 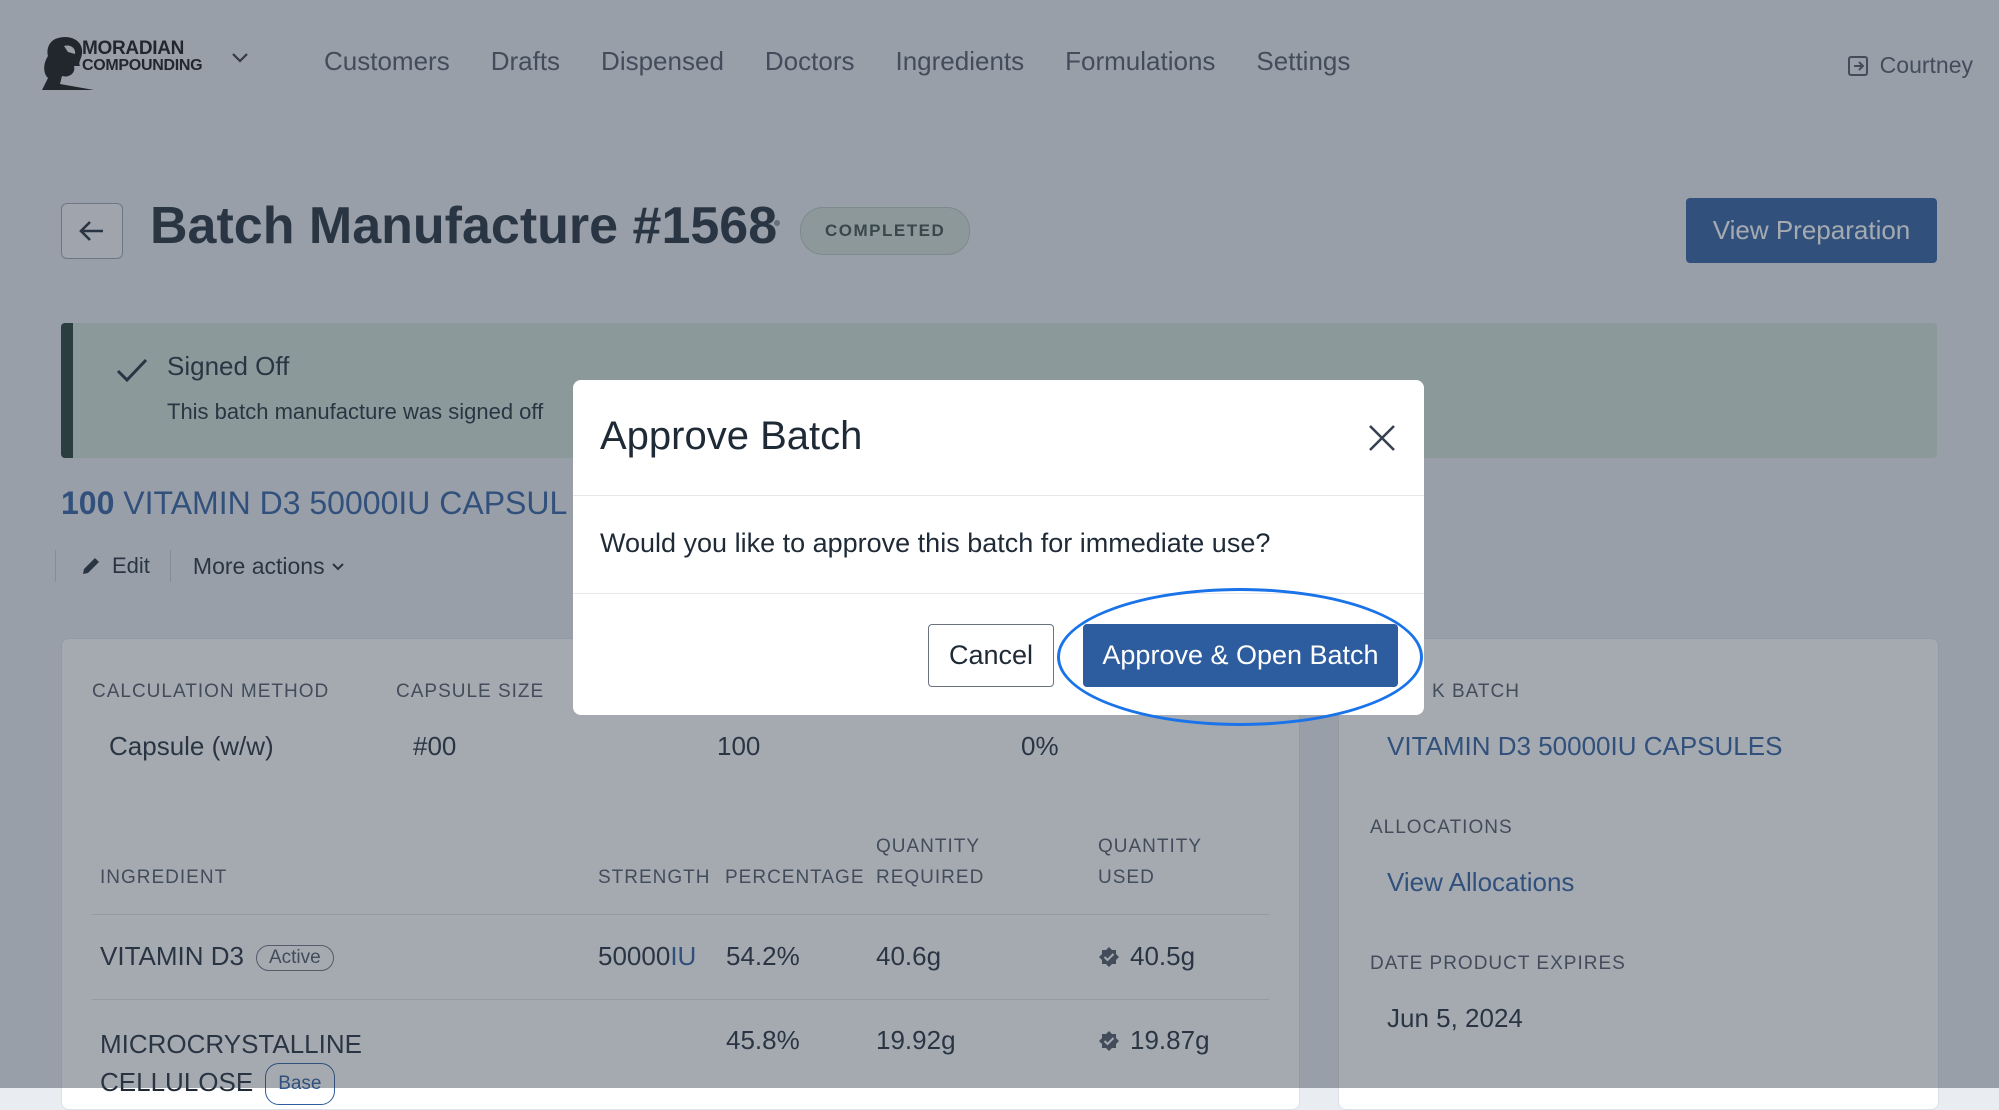 I want to click on dialog-divider, so click(x=998, y=495).